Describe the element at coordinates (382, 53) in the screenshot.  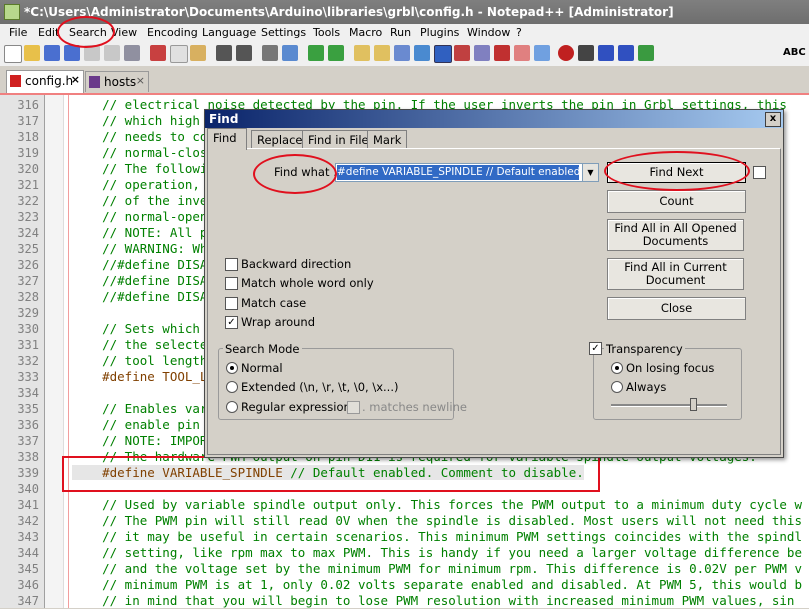
I see `sync-horizontal-icon` at that location.